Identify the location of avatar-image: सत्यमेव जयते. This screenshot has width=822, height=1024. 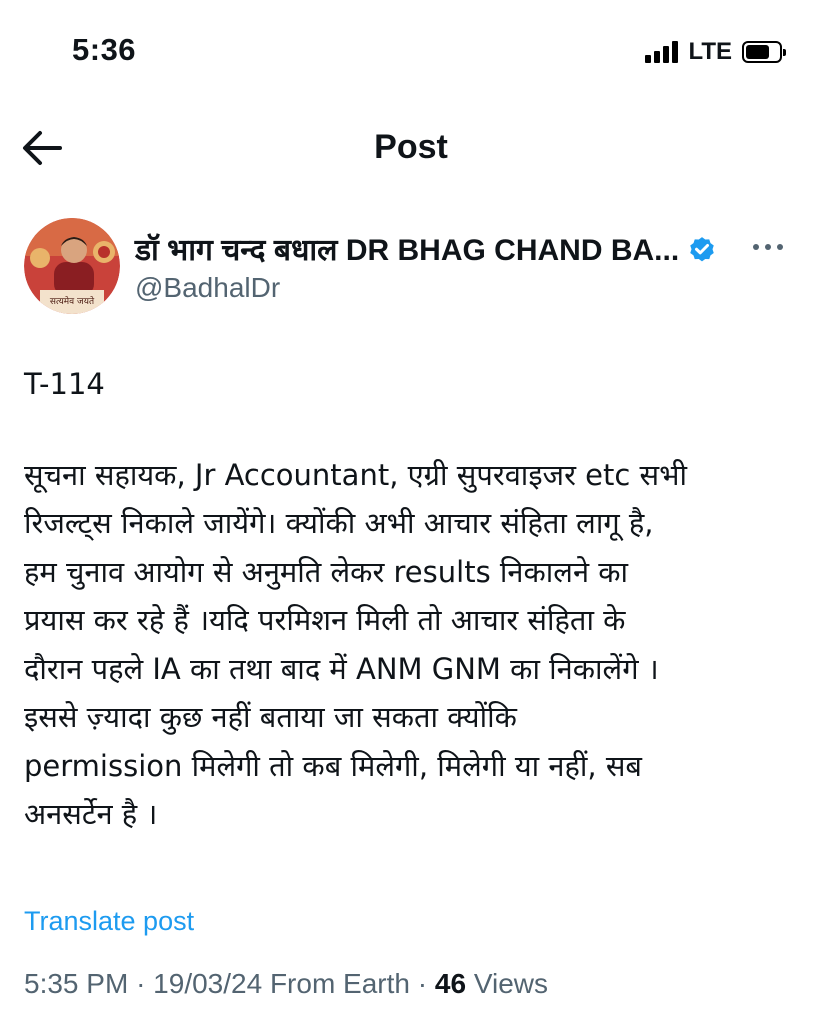
(72, 266).